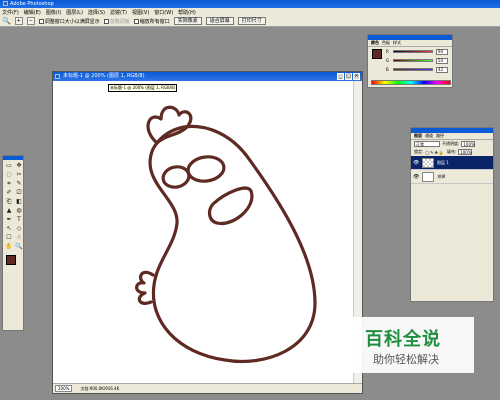 This screenshot has width=500, height=400. I want to click on resize-window-checkbox, so click(41, 21).